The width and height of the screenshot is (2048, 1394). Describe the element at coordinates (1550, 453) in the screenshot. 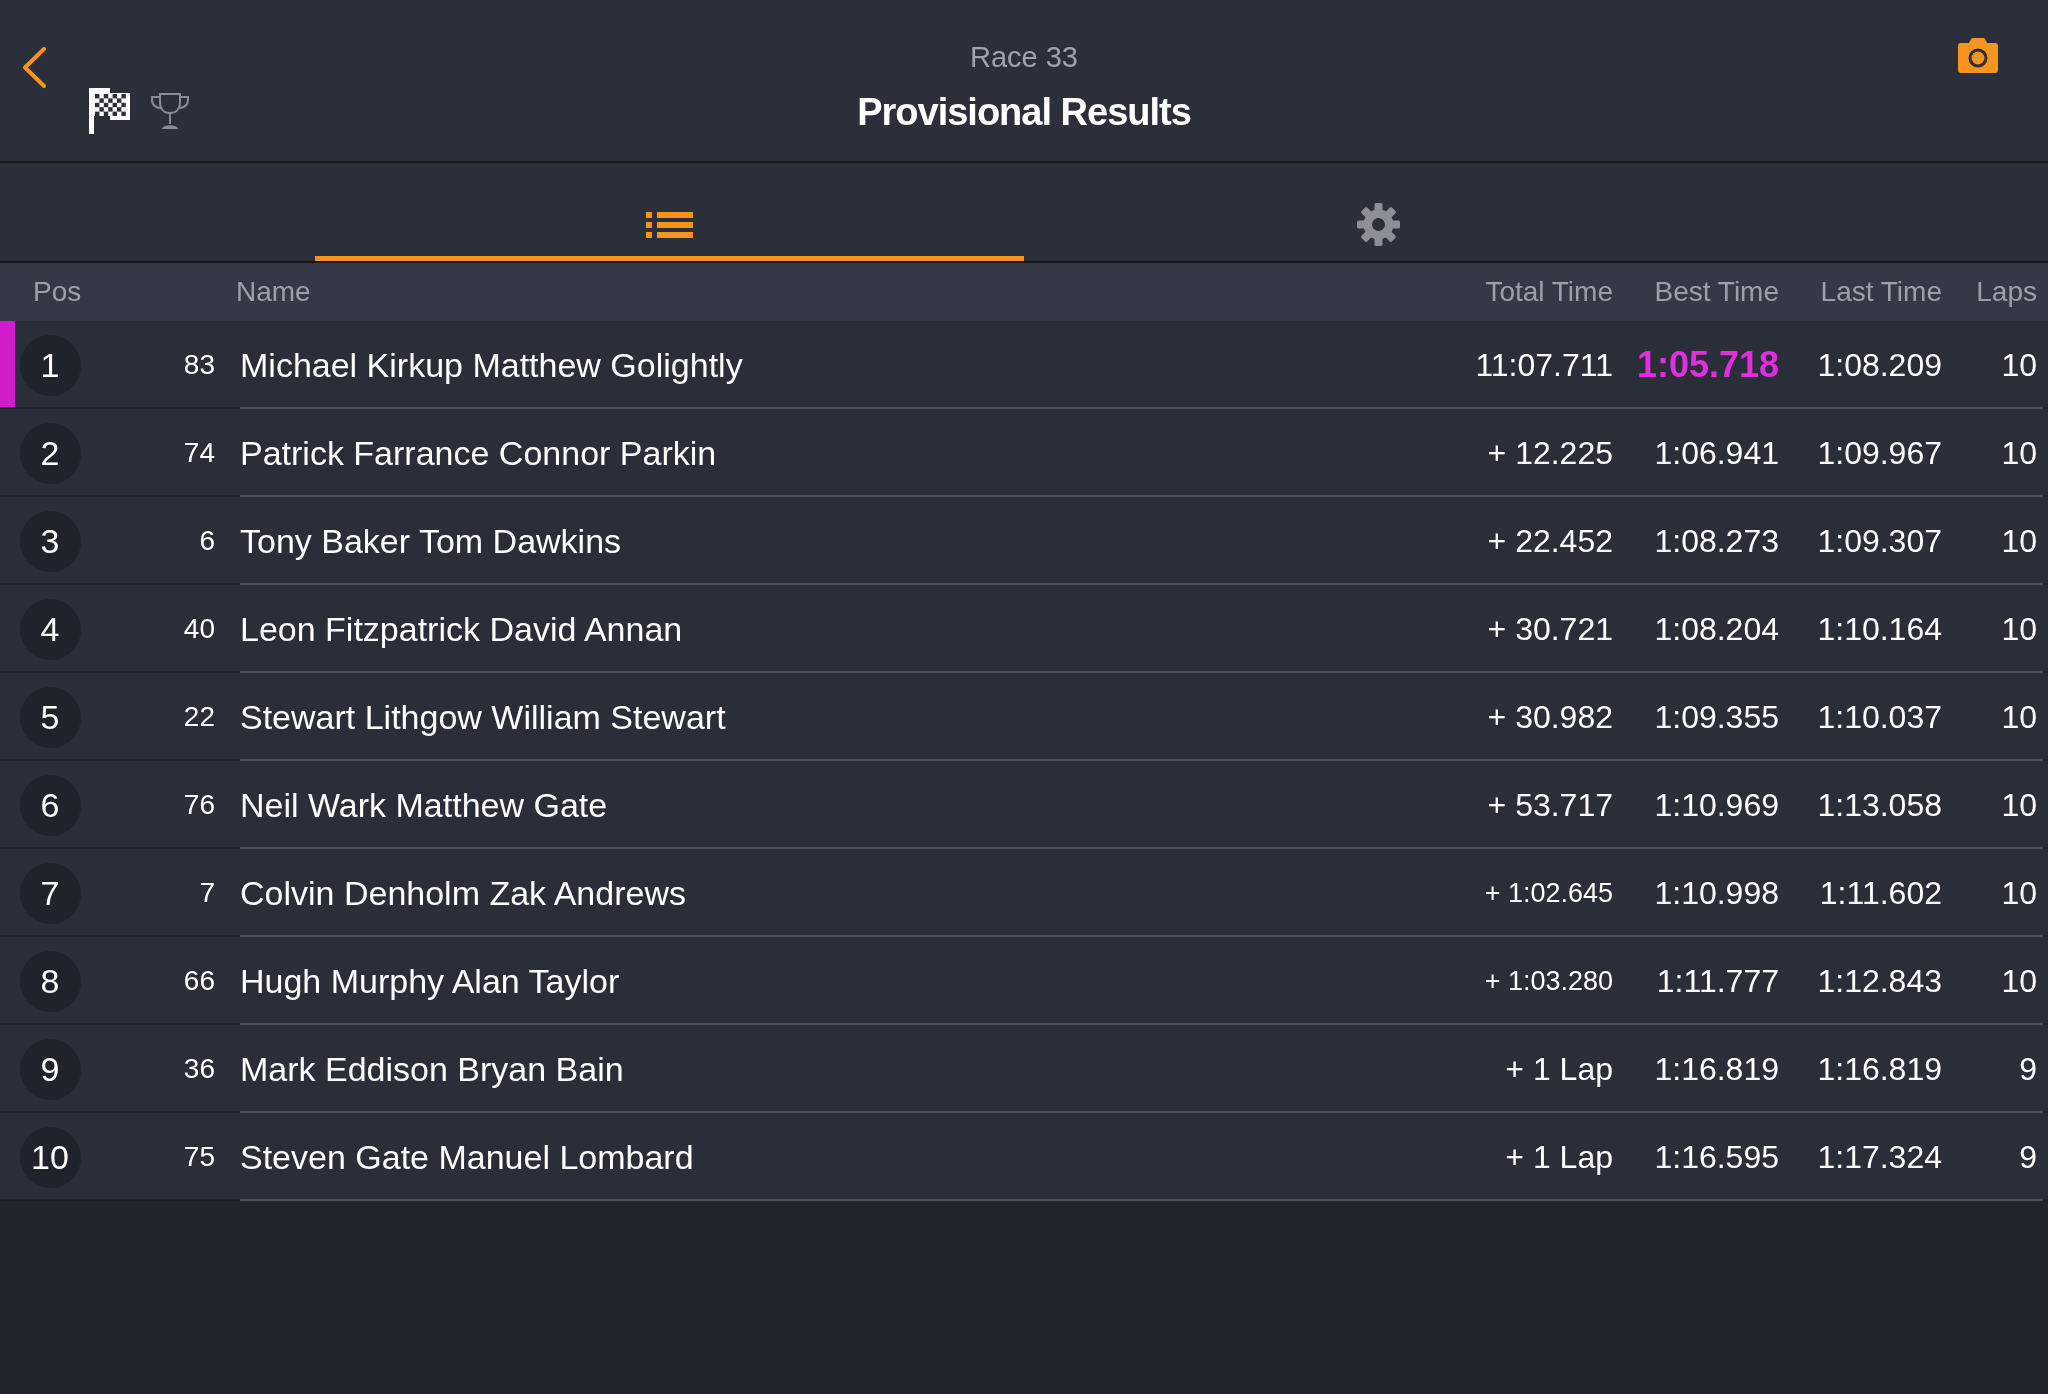

I see `total-time: + 12.225` at that location.